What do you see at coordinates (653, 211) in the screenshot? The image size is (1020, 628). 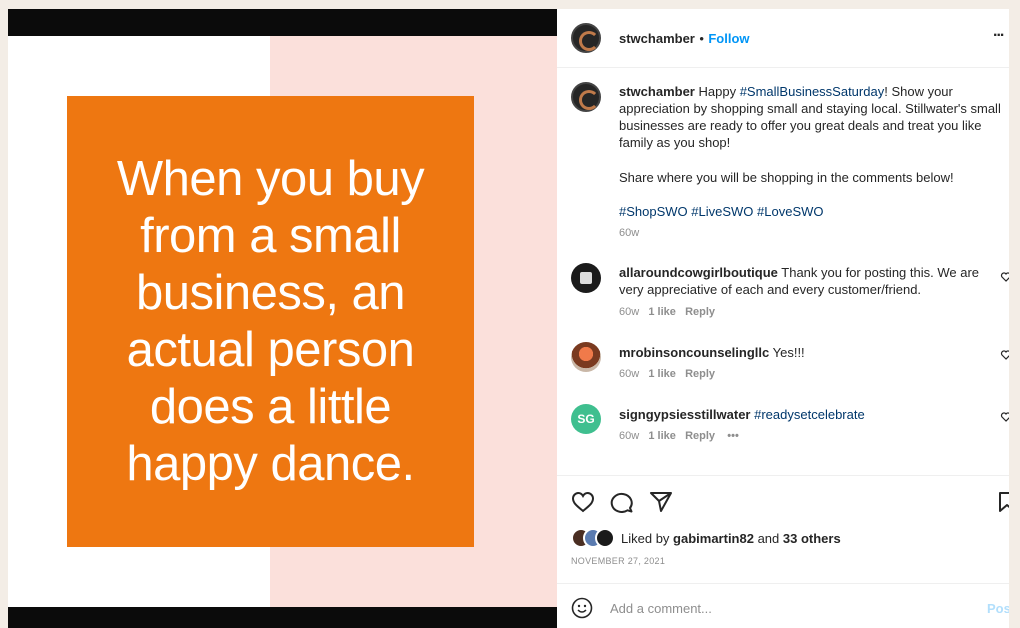 I see `hashtag-link: #ShopSWO` at bounding box center [653, 211].